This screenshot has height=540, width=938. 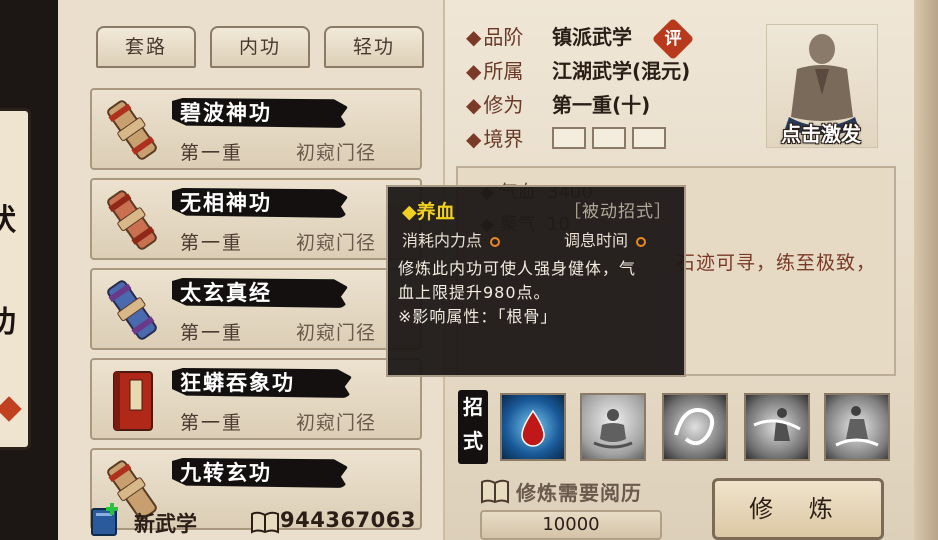 I want to click on cultivation-row: ◆ 修为 第一重(十), so click(x=558, y=105).